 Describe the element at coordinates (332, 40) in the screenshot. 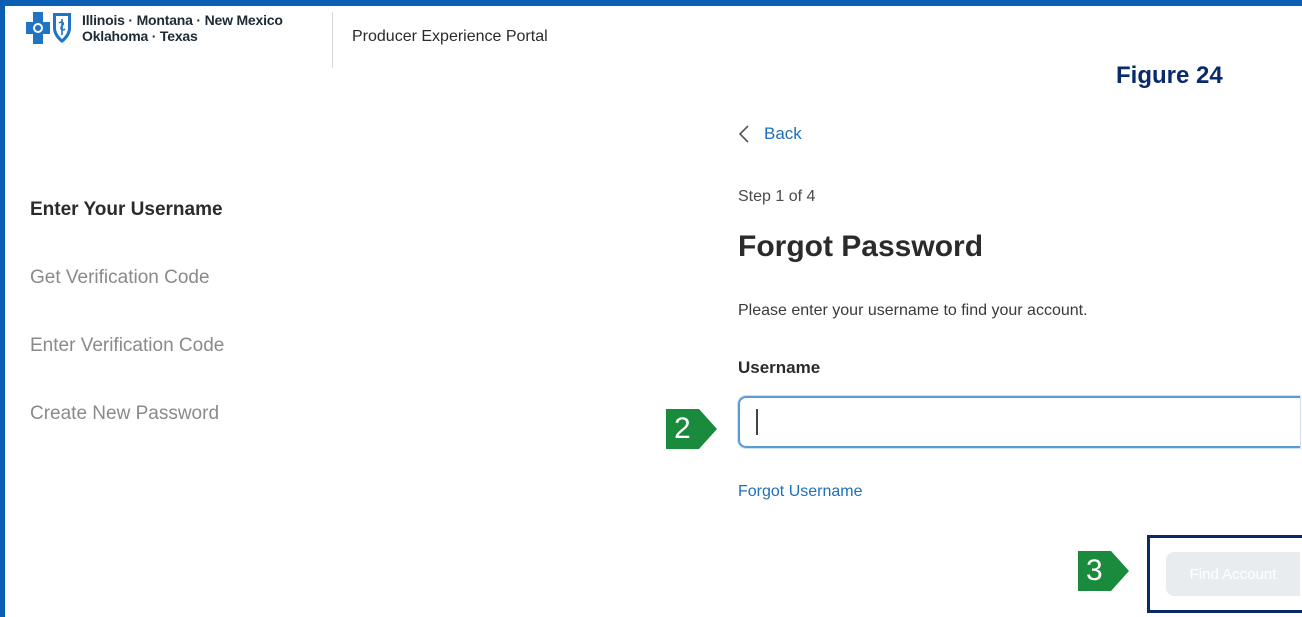

I see `header-divider` at that location.